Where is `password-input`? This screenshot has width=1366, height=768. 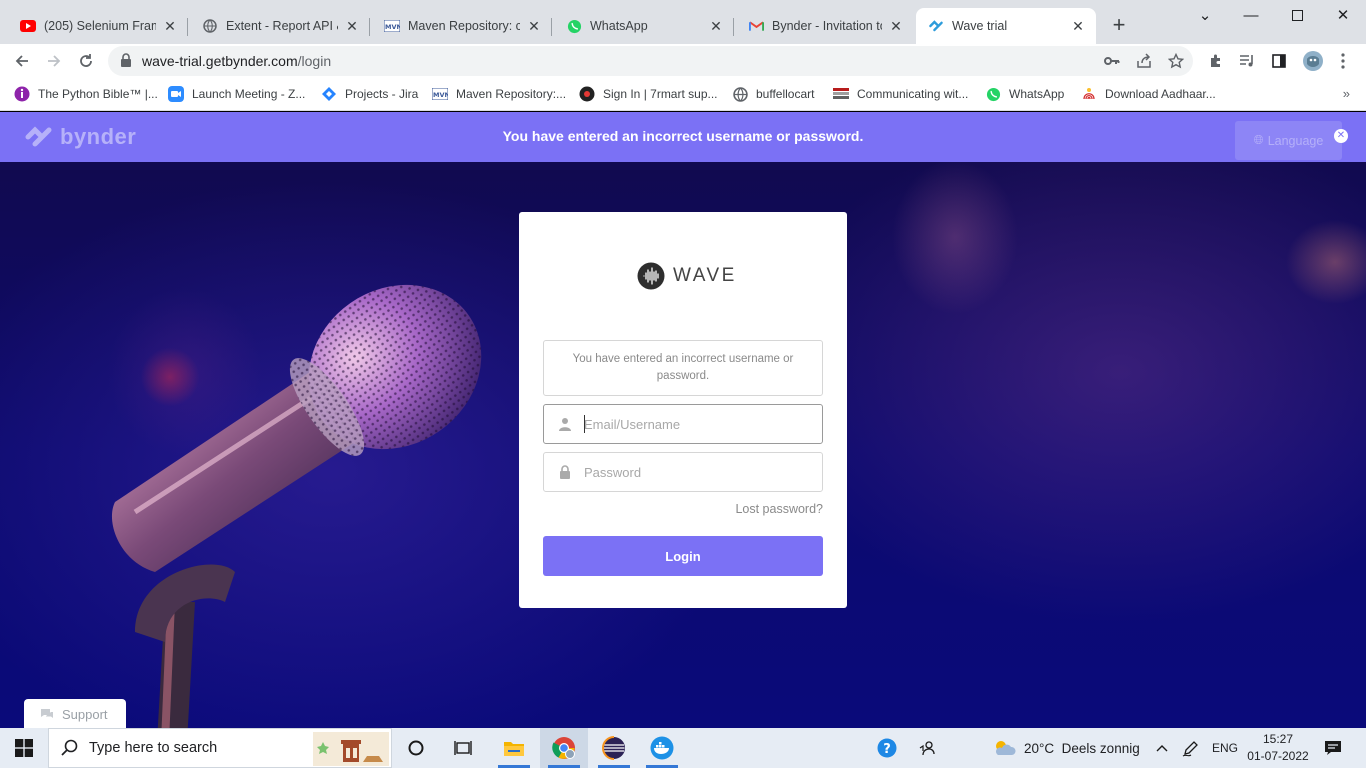 password-input is located at coordinates (699, 472).